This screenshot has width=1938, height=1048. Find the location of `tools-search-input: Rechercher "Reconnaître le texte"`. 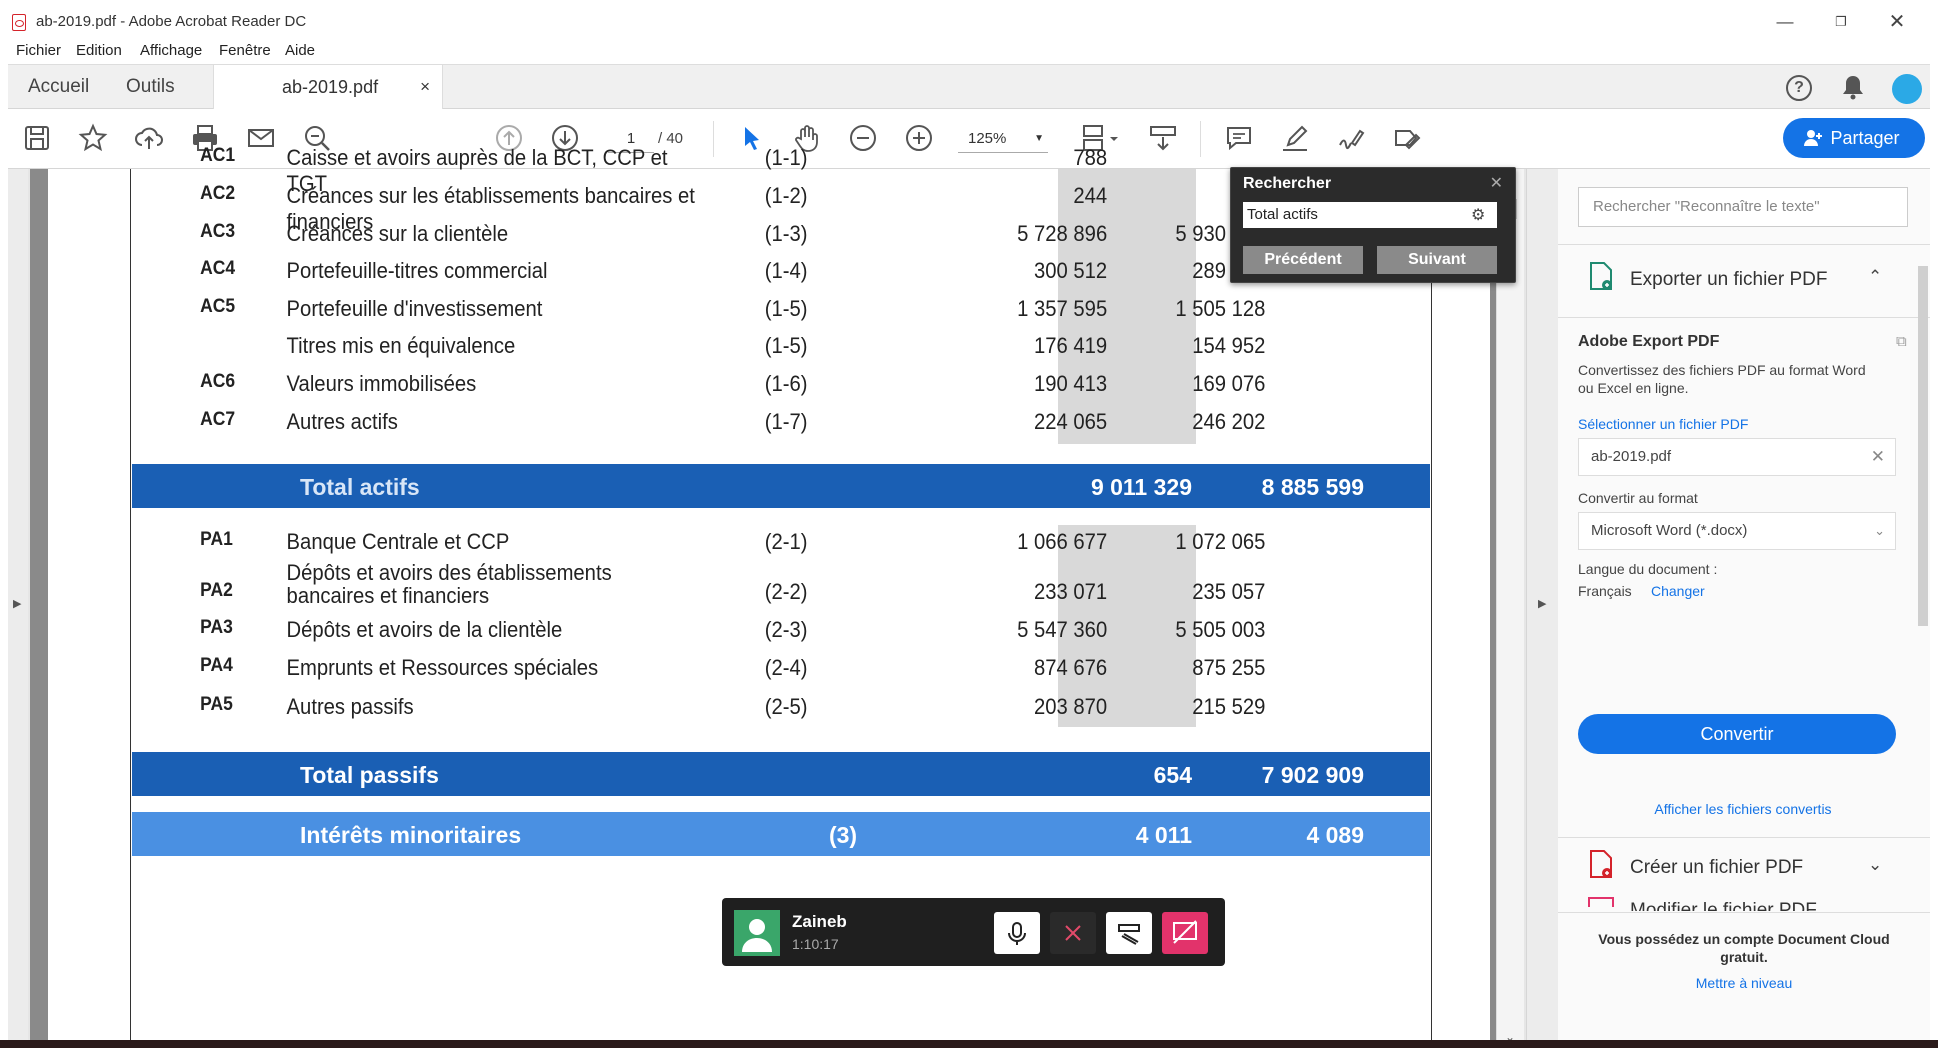

tools-search-input: Rechercher "Reconnaître le texte" is located at coordinates (1743, 207).